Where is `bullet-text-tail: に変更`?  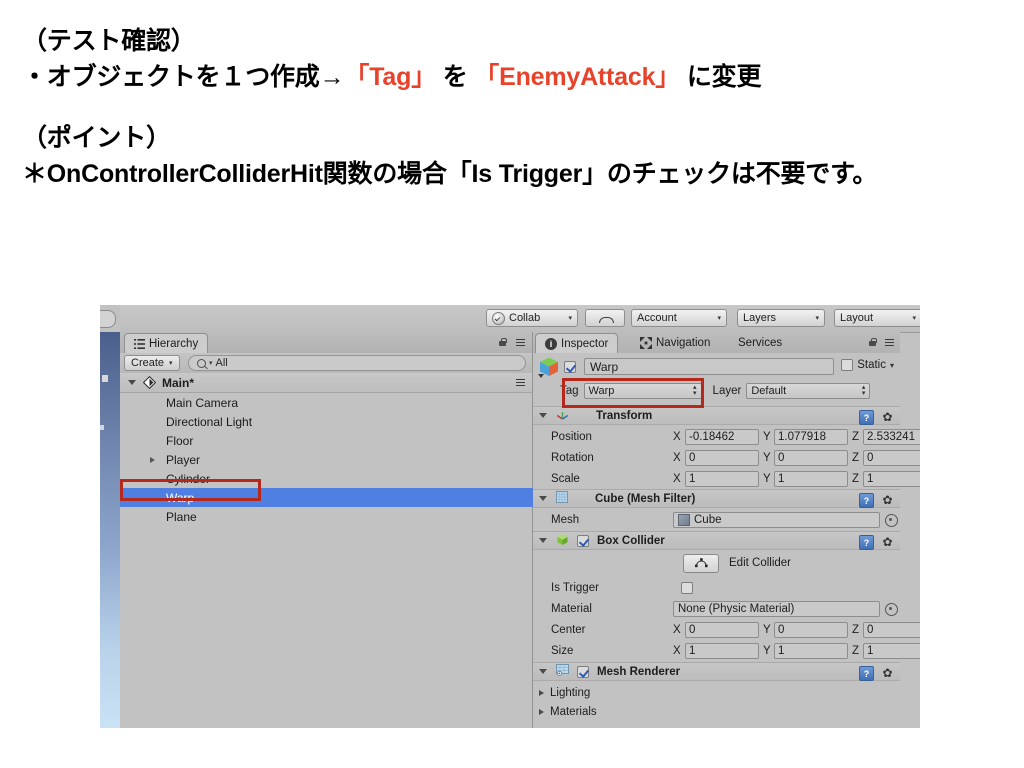
bullet-text-tail: に変更 is located at coordinates (721, 76).